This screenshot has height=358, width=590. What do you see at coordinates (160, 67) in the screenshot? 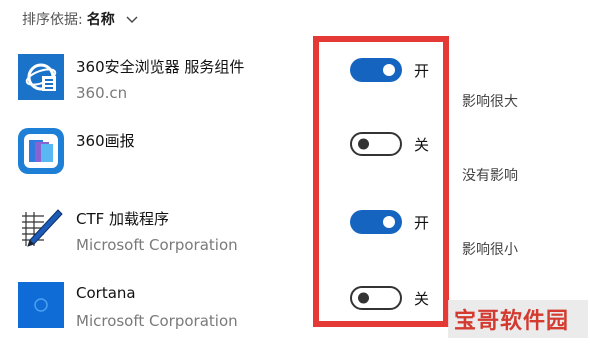
I see `app-name: 360安全浏览器 服务组件` at bounding box center [160, 67].